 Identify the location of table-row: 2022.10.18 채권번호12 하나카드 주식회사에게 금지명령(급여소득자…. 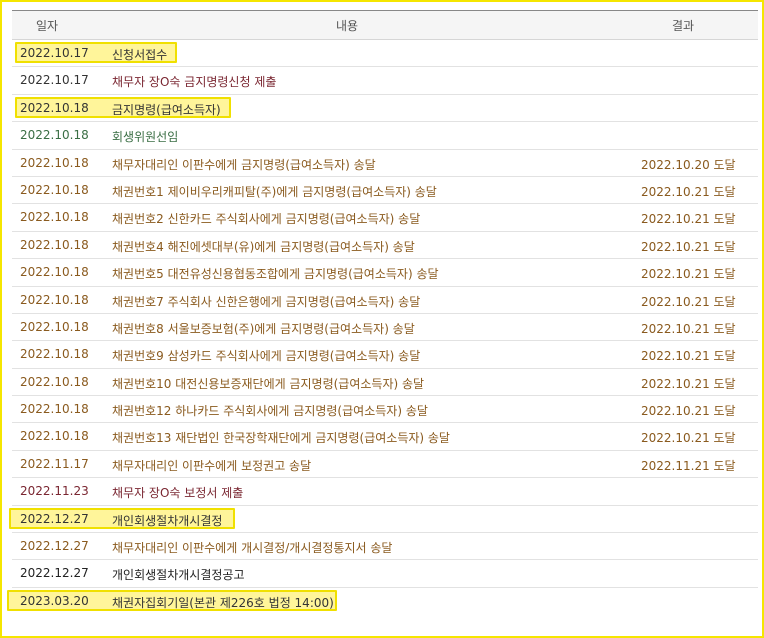
(385, 410).